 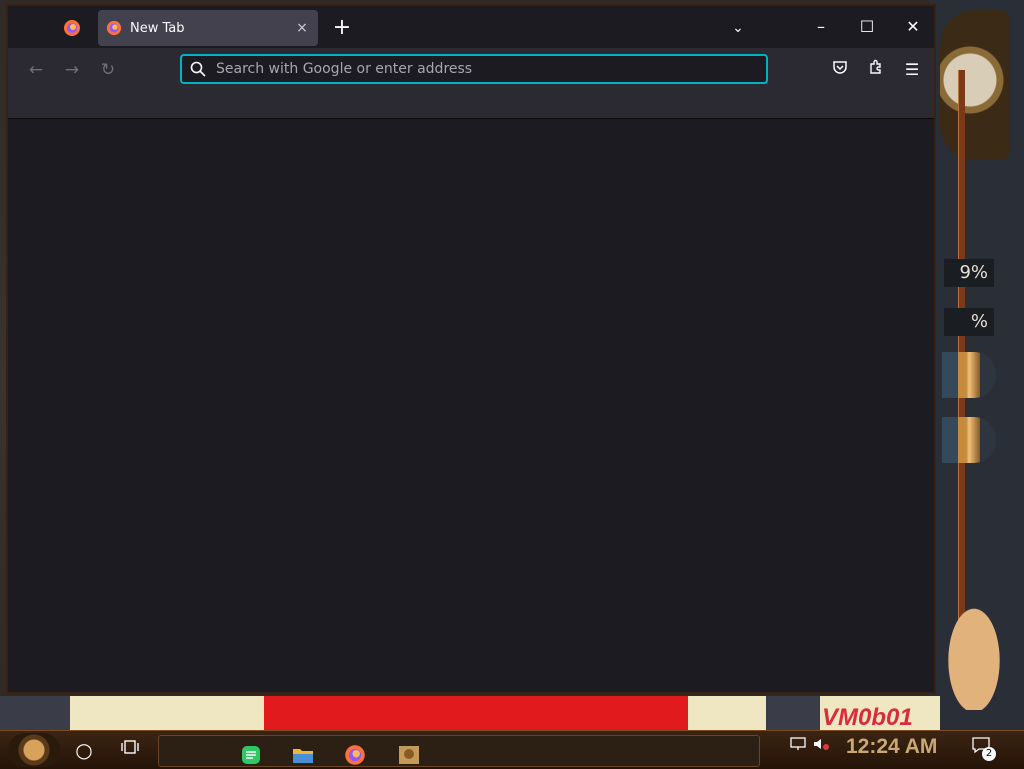 I want to click on extensions-button, so click(x=876, y=70).